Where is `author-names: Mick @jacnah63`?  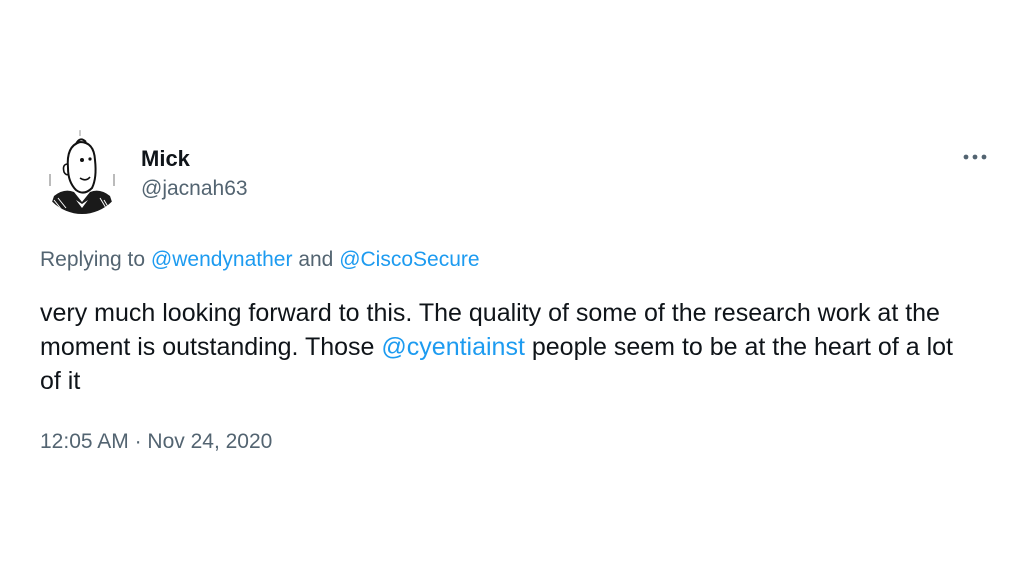
author-names: Mick @jacnah63 is located at coordinates (194, 173).